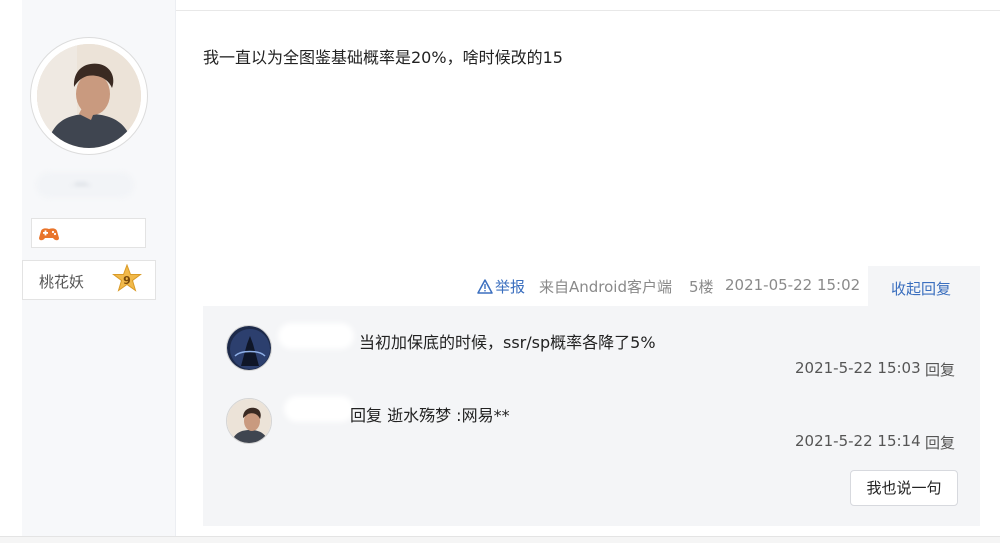 The height and width of the screenshot is (543, 1000). I want to click on level-number: 9, so click(127, 280).